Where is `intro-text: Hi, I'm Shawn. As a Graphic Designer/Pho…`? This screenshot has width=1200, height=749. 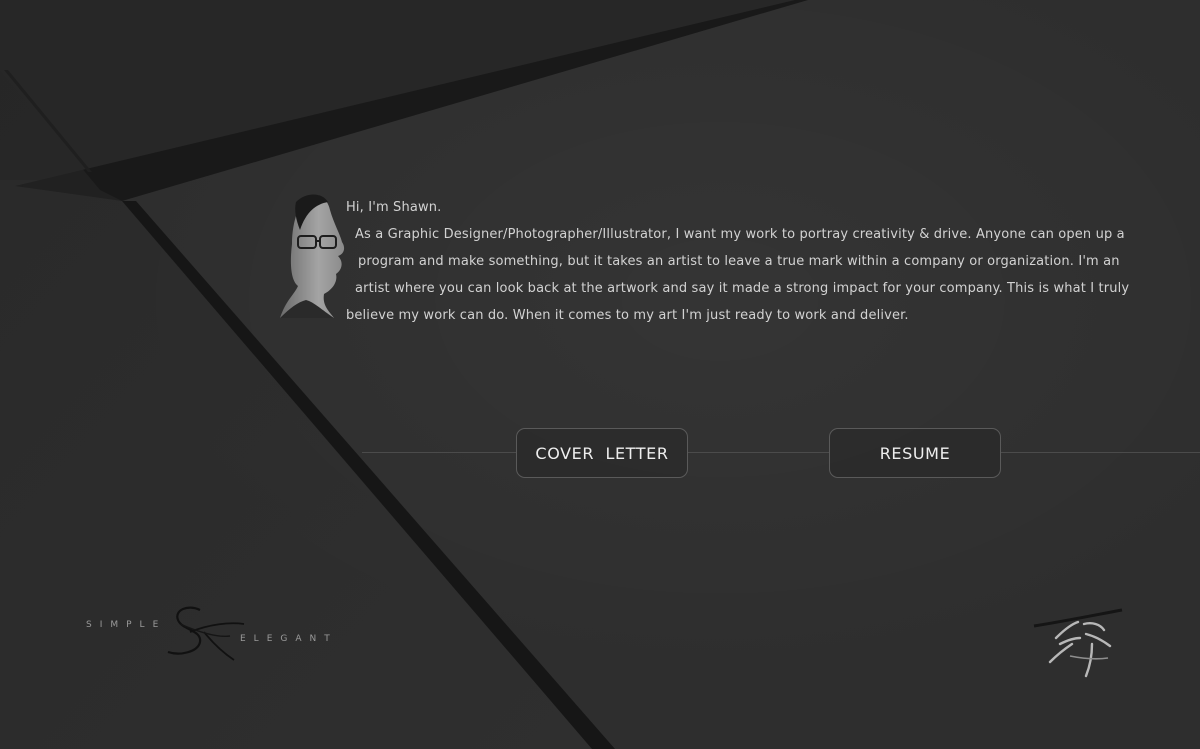 intro-text: Hi, I'm Shawn. As a Graphic Designer/Pho… is located at coordinates (741, 261).